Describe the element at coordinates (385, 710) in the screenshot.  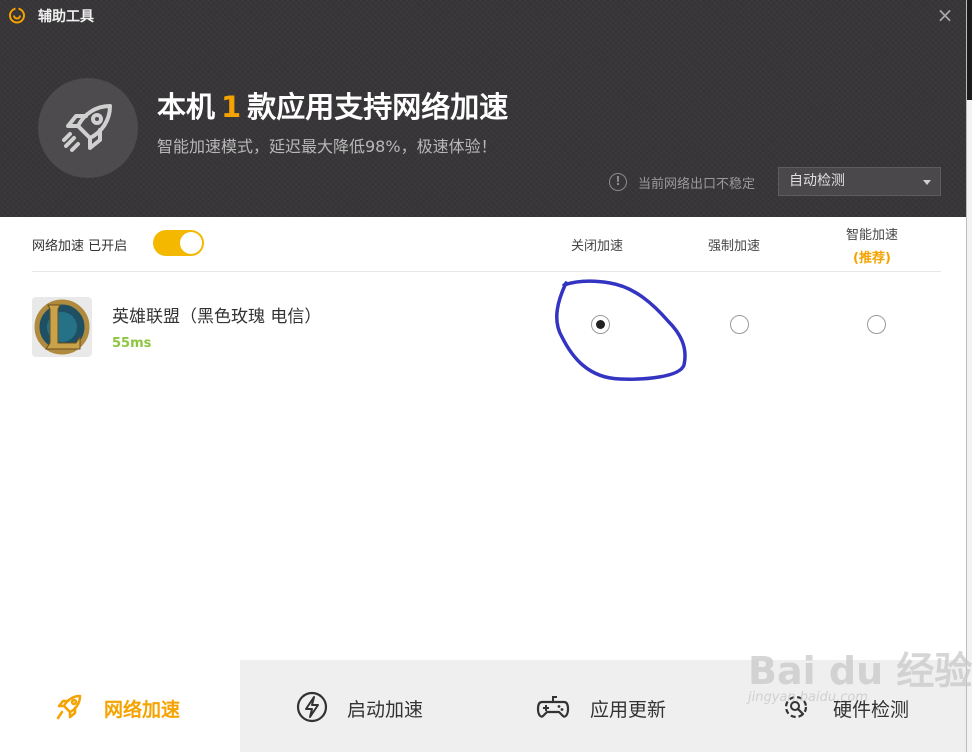
I see `tab-label-startup-accel: 启动加速` at that location.